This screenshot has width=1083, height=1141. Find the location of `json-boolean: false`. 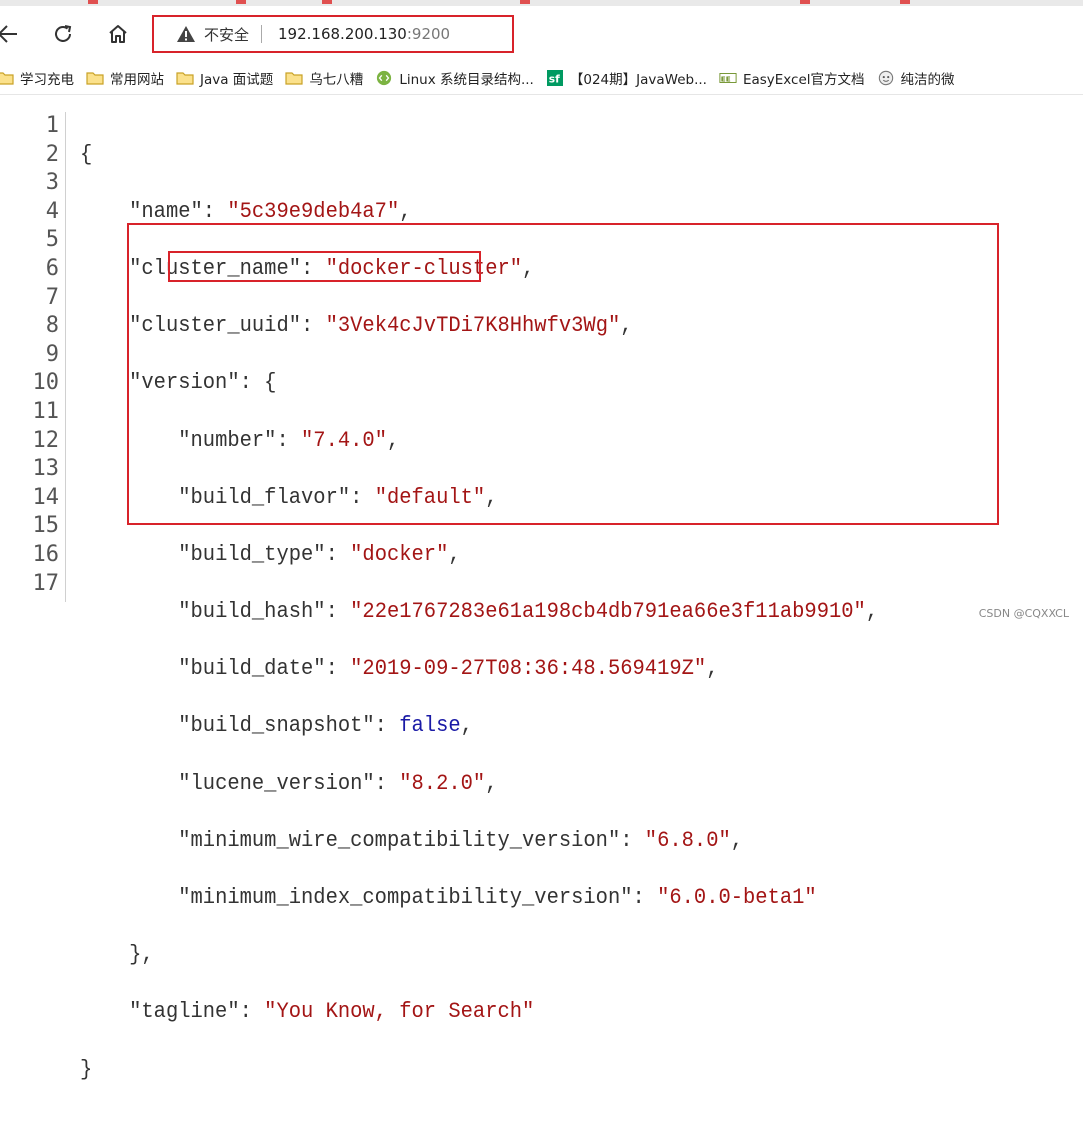

json-boolean: false is located at coordinates (430, 726).